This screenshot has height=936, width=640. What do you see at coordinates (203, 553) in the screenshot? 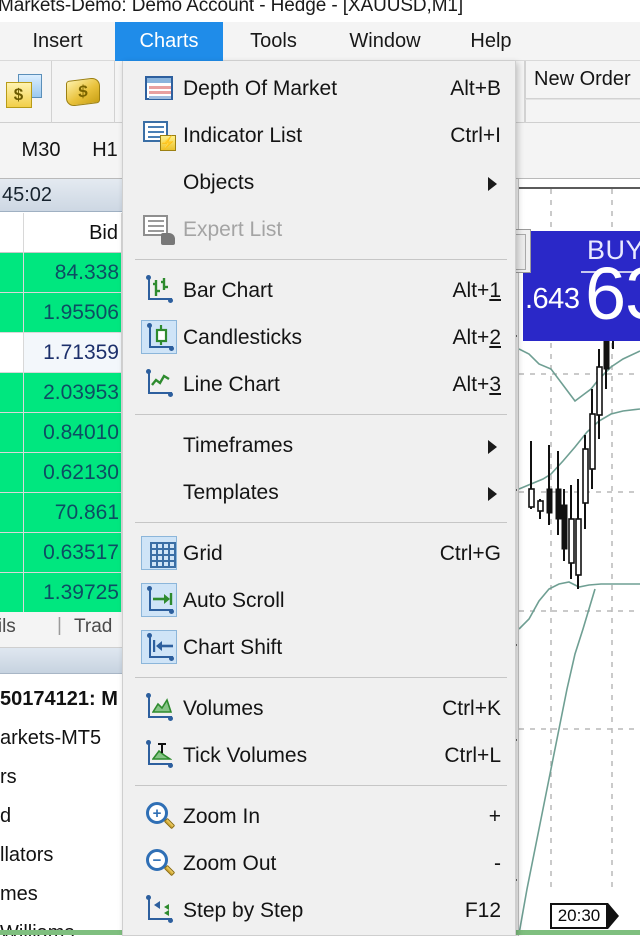
I see `menu-item-label: Grid` at bounding box center [203, 553].